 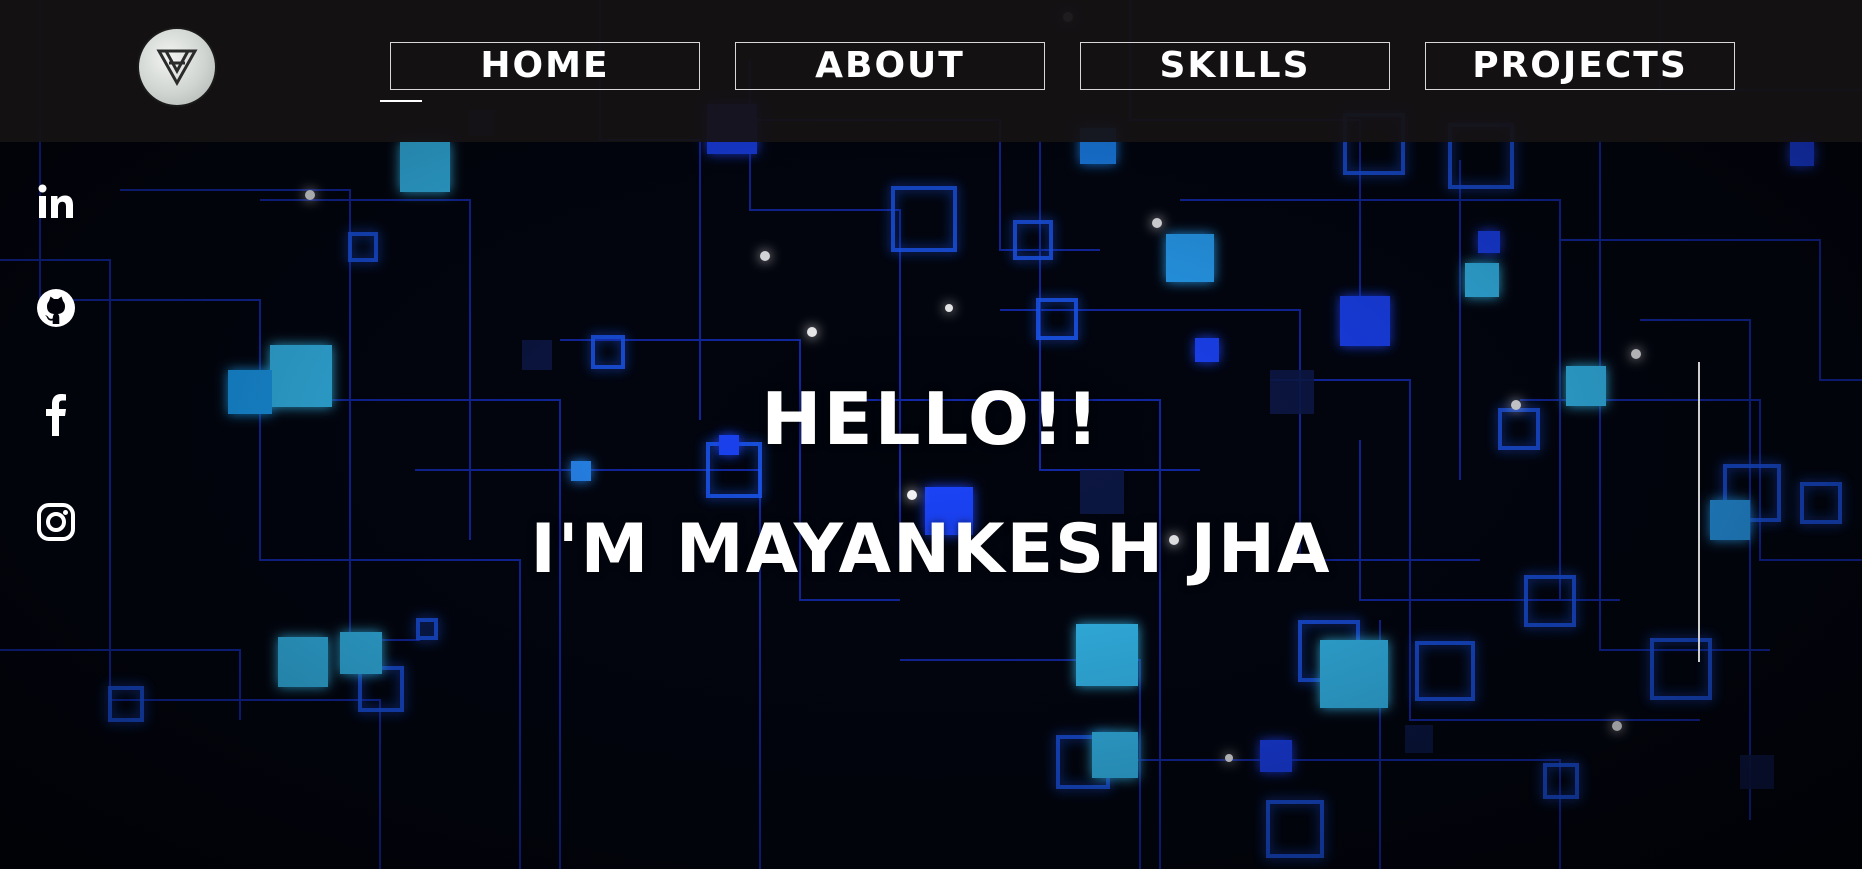 I want to click on nav-projects-button: PROJECTS, so click(x=1580, y=66).